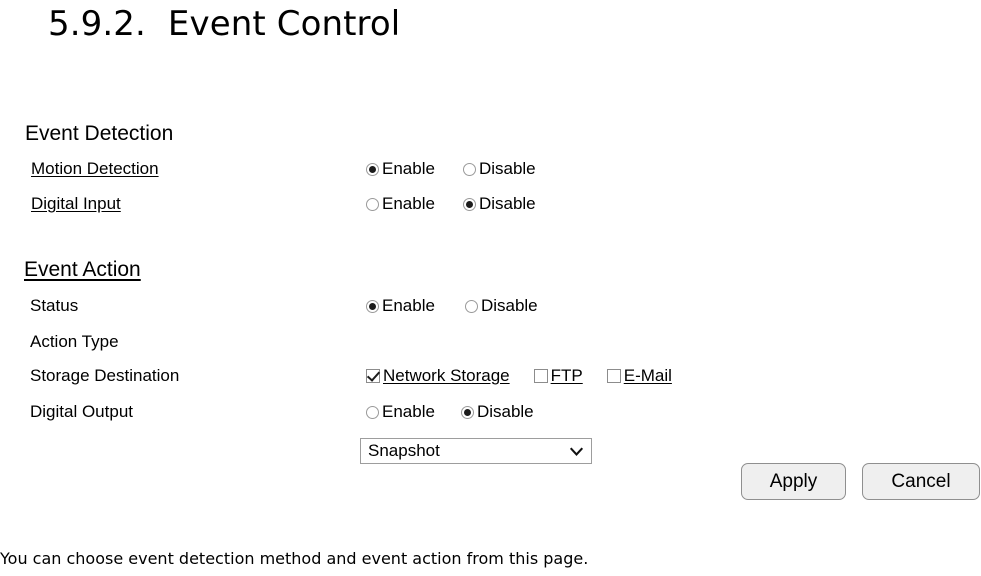 This screenshot has height=576, width=981. What do you see at coordinates (372, 306) in the screenshot?
I see `radio-icon-status-enable` at bounding box center [372, 306].